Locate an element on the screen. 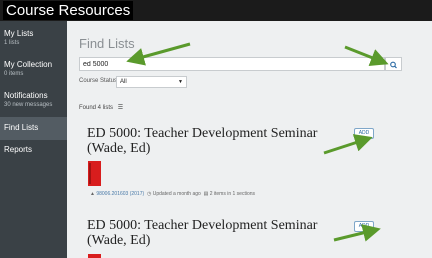 Image resolution: width=432 pixels, height=258 pixels. arrow-to-search-input is located at coordinates (158, 54).